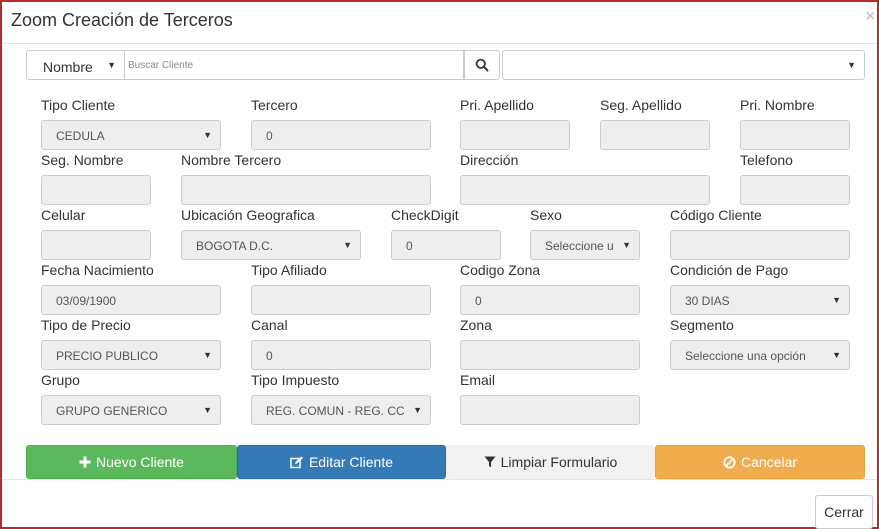 The image size is (879, 529). I want to click on sexo-label: Sexo, so click(546, 215).